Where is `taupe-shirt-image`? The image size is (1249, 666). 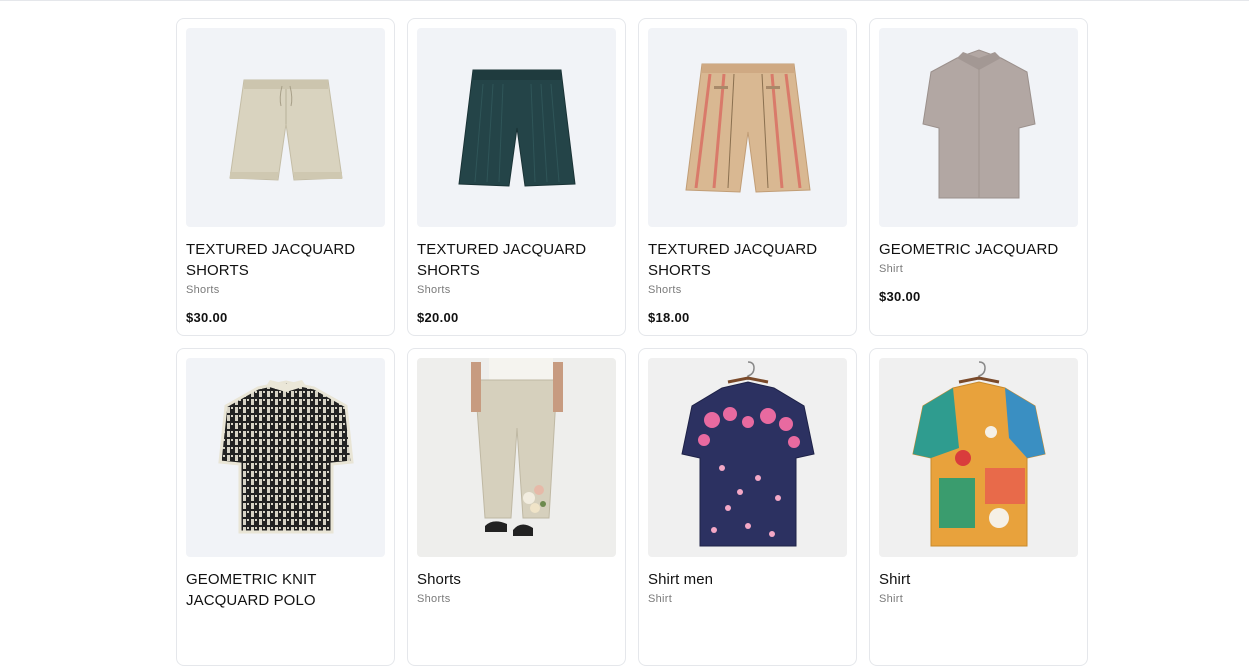 taupe-shirt-image is located at coordinates (978, 127).